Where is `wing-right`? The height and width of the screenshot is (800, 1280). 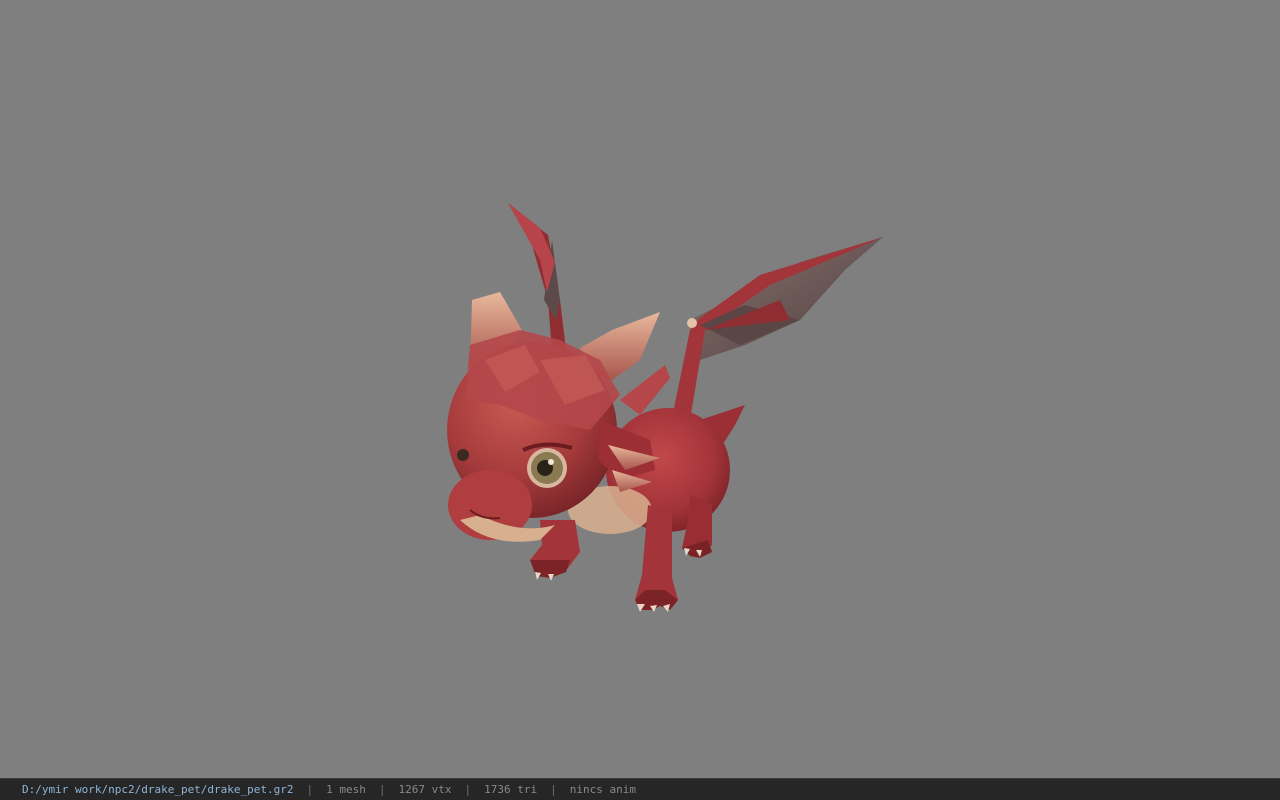
wing-right is located at coordinates (777, 328).